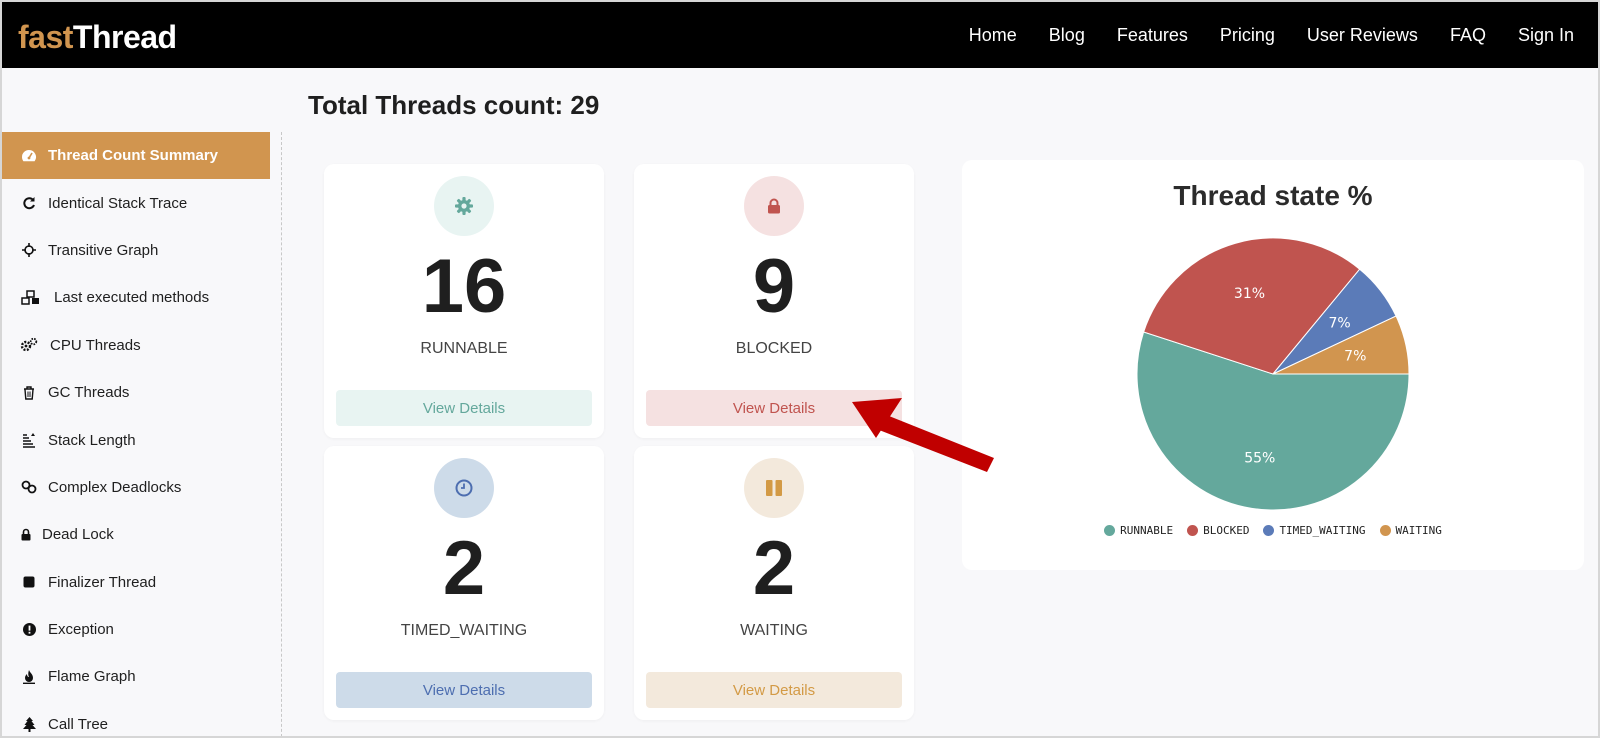 Image resolution: width=1600 pixels, height=738 pixels. I want to click on nav-home: Home, so click(993, 35).